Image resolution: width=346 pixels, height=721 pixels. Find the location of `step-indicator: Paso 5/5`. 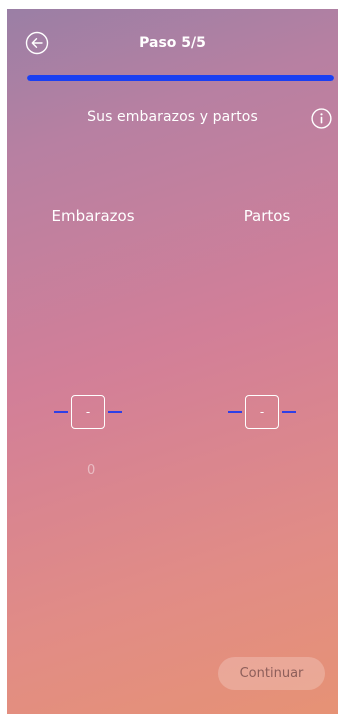

step-indicator: Paso 5/5 is located at coordinates (172, 43).